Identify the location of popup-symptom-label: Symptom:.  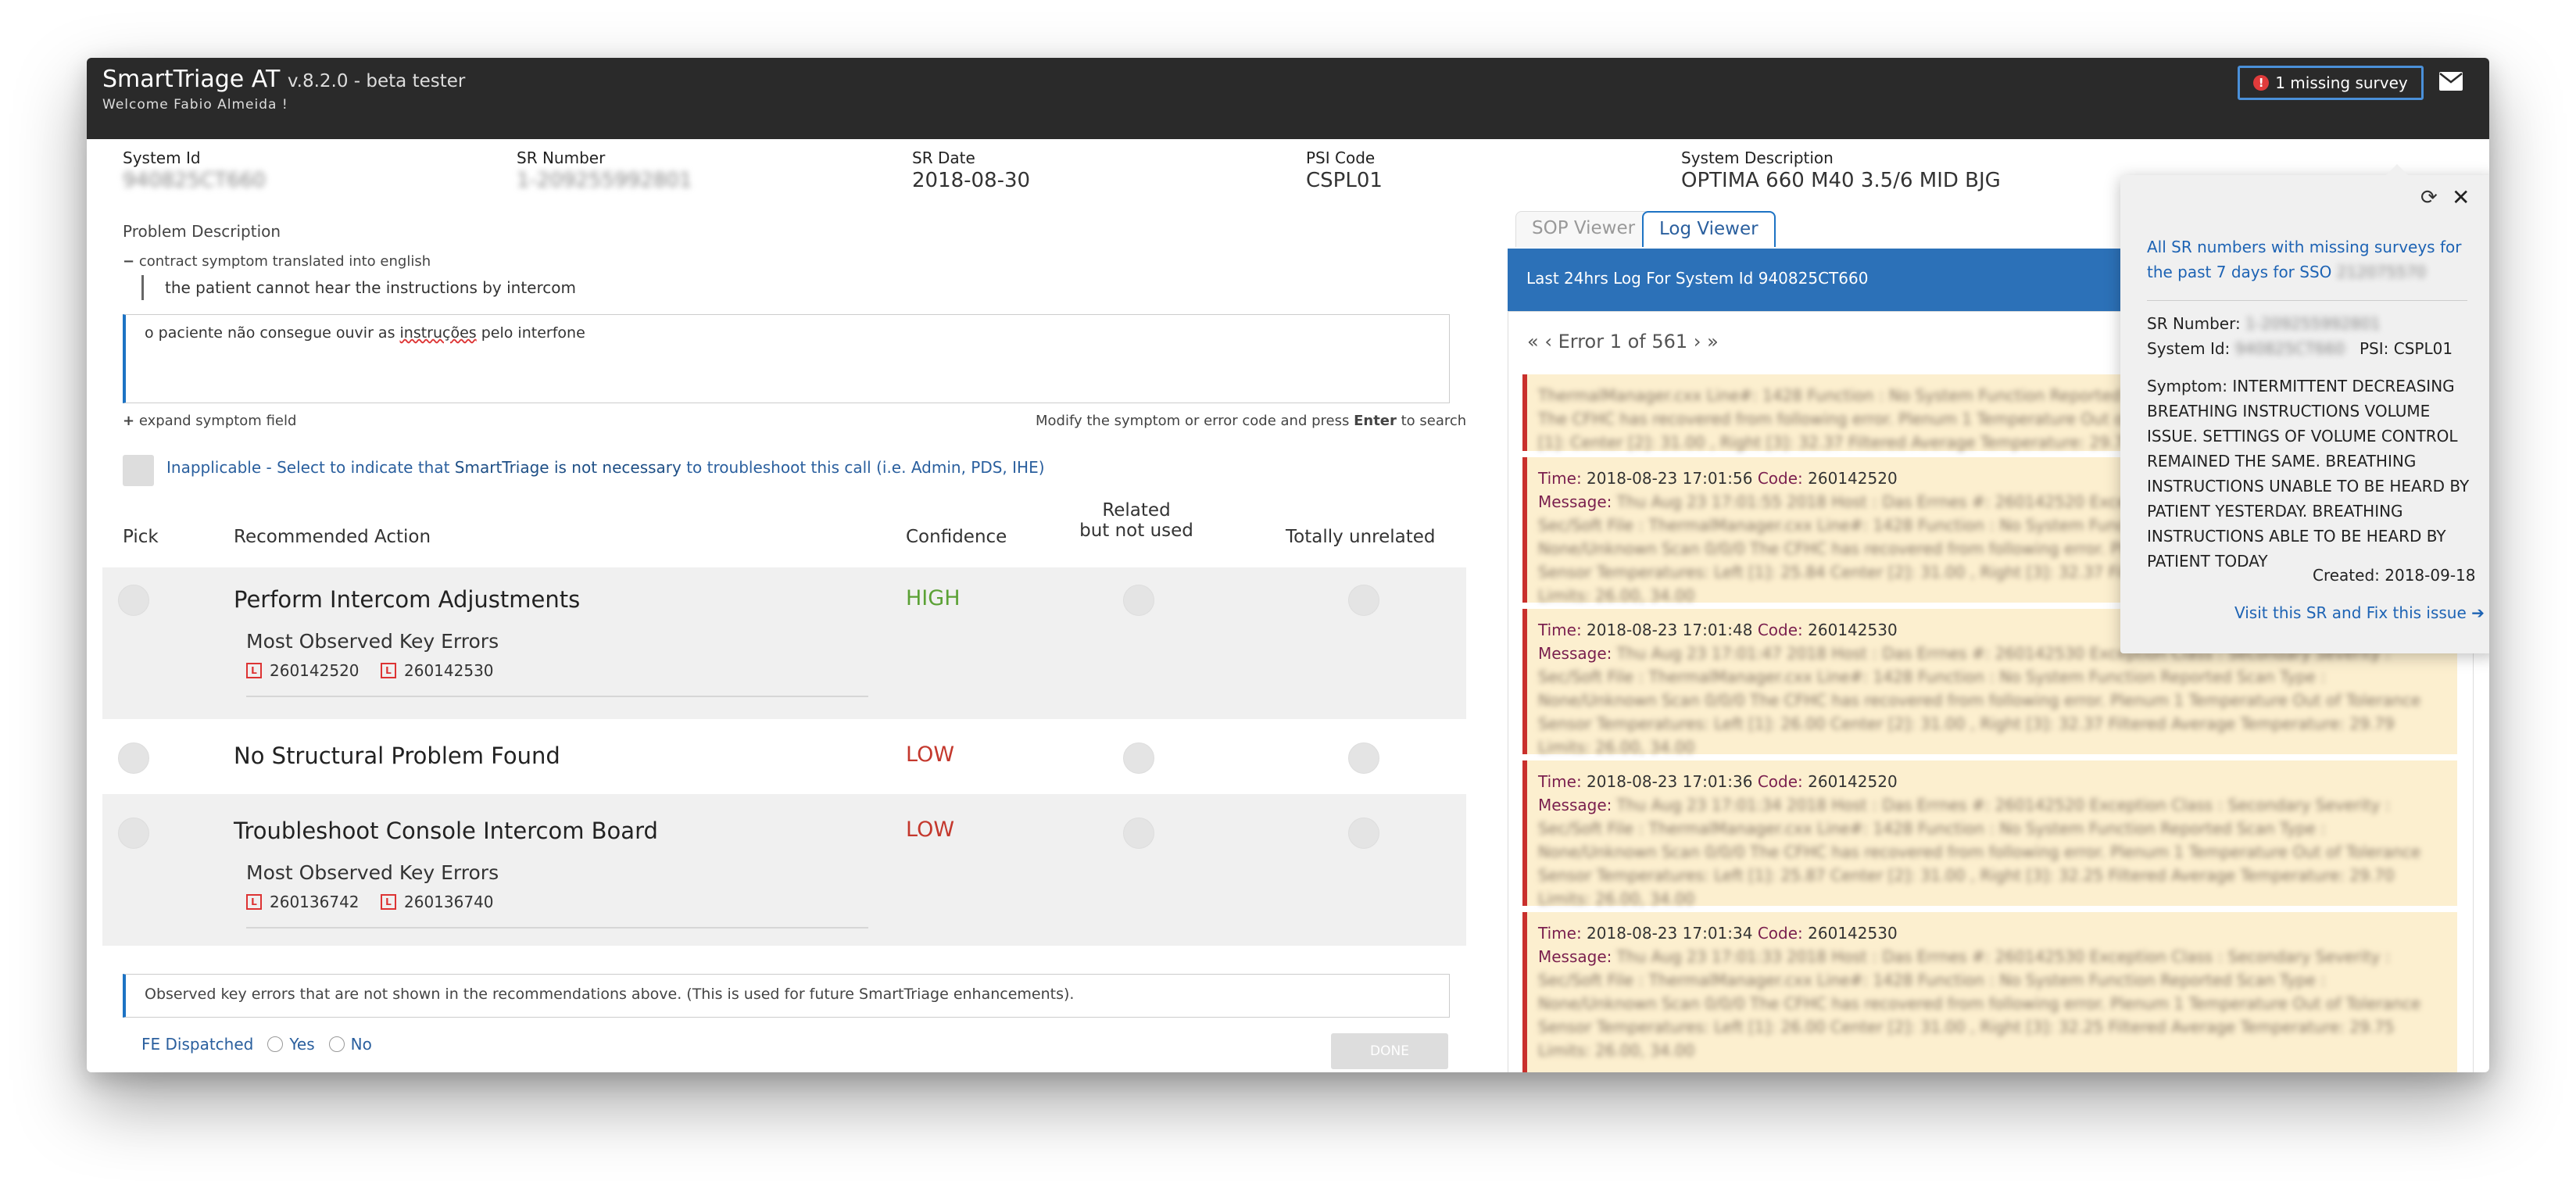
(2187, 386).